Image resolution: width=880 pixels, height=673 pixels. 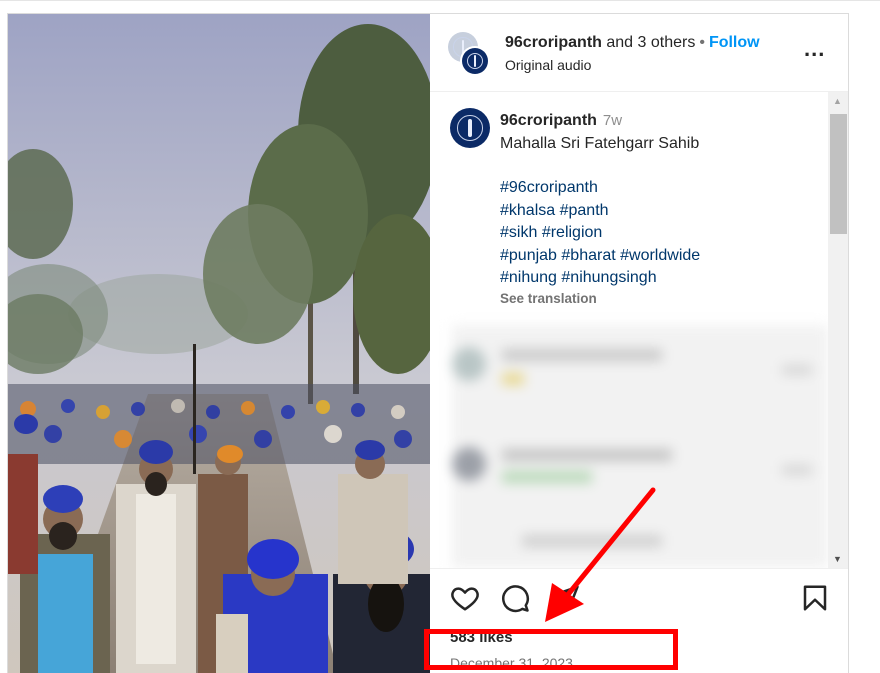 I want to click on comment-icon, so click(x=515, y=598).